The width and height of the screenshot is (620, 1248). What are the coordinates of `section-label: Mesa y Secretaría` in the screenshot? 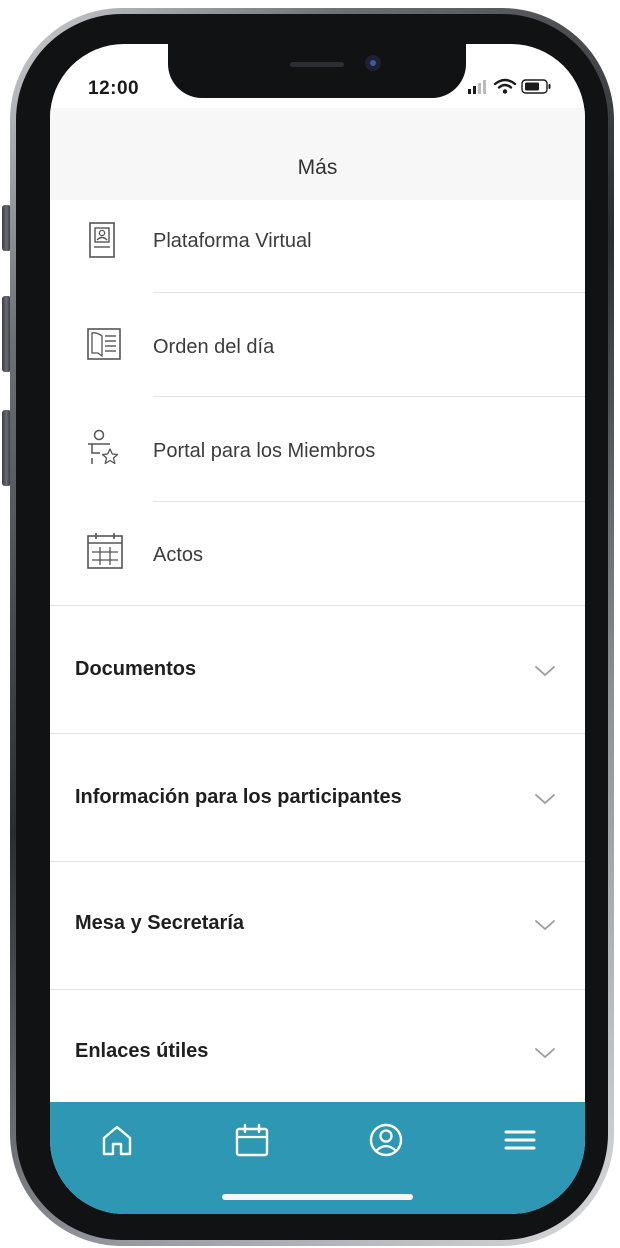 It's located at (160, 923).